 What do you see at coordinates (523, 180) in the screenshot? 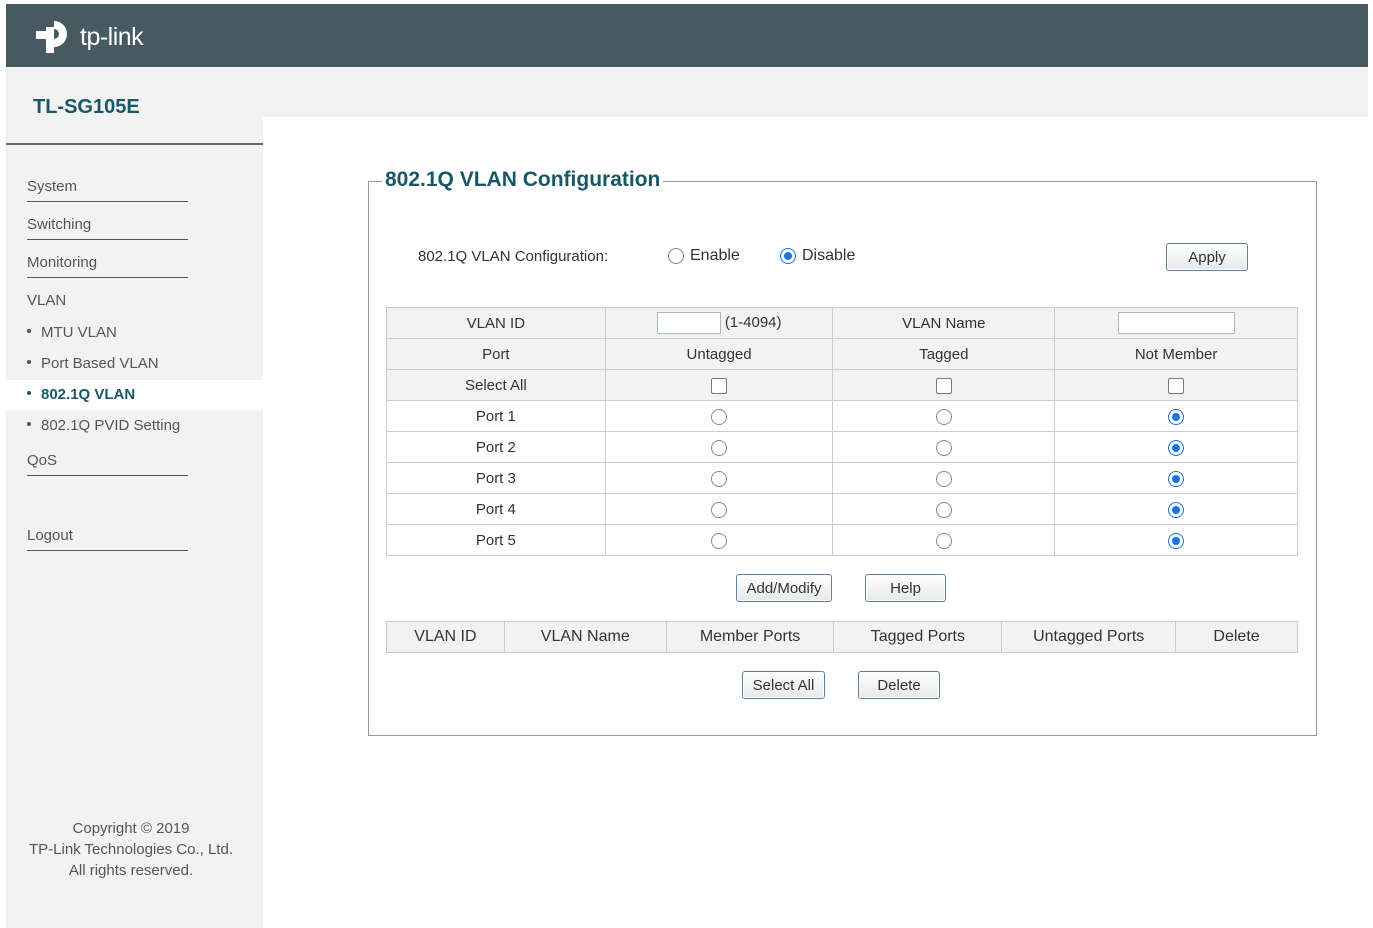
I see `section-title: 802.1Q VLAN Configuration` at bounding box center [523, 180].